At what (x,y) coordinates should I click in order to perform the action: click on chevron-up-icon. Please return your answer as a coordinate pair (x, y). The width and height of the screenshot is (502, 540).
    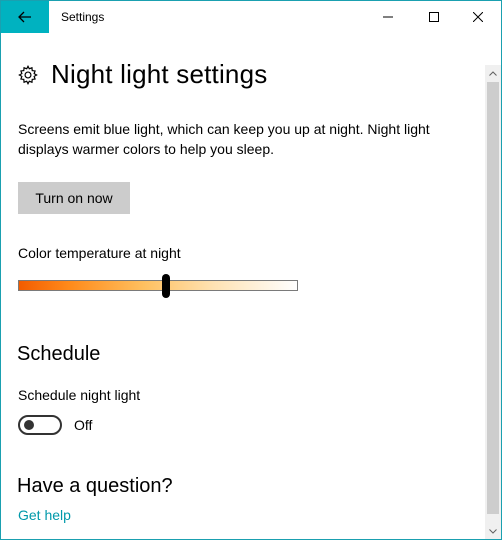
    Looking at the image, I should click on (493, 73).